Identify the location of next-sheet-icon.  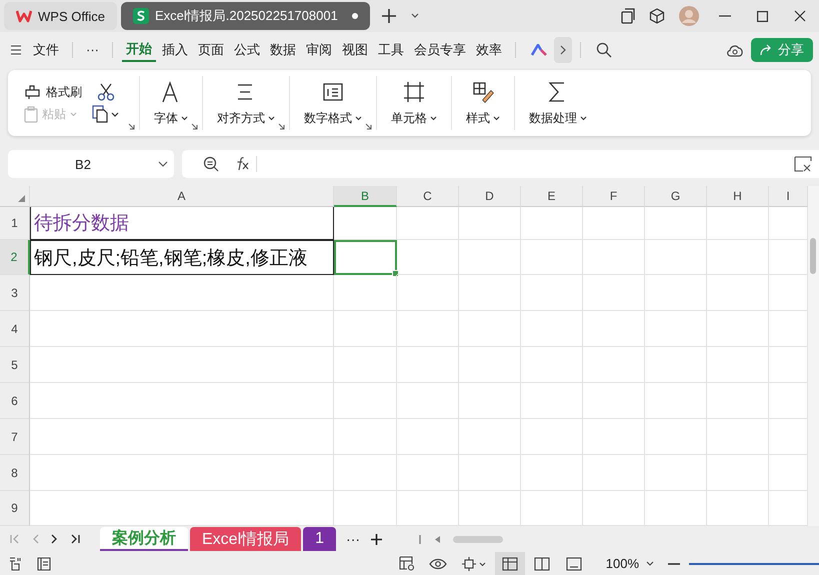
(54, 539).